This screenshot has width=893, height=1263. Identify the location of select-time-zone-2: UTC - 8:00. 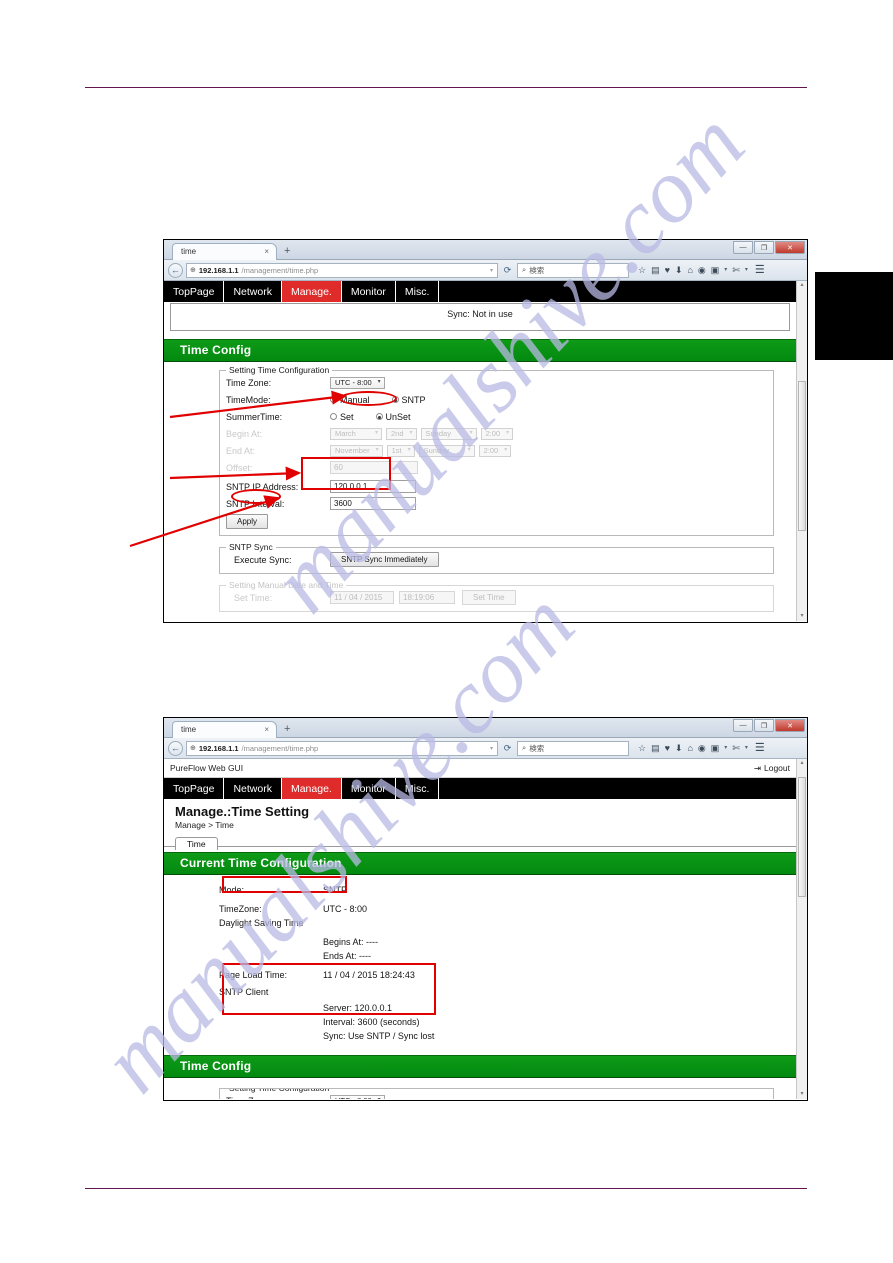
(357, 1096).